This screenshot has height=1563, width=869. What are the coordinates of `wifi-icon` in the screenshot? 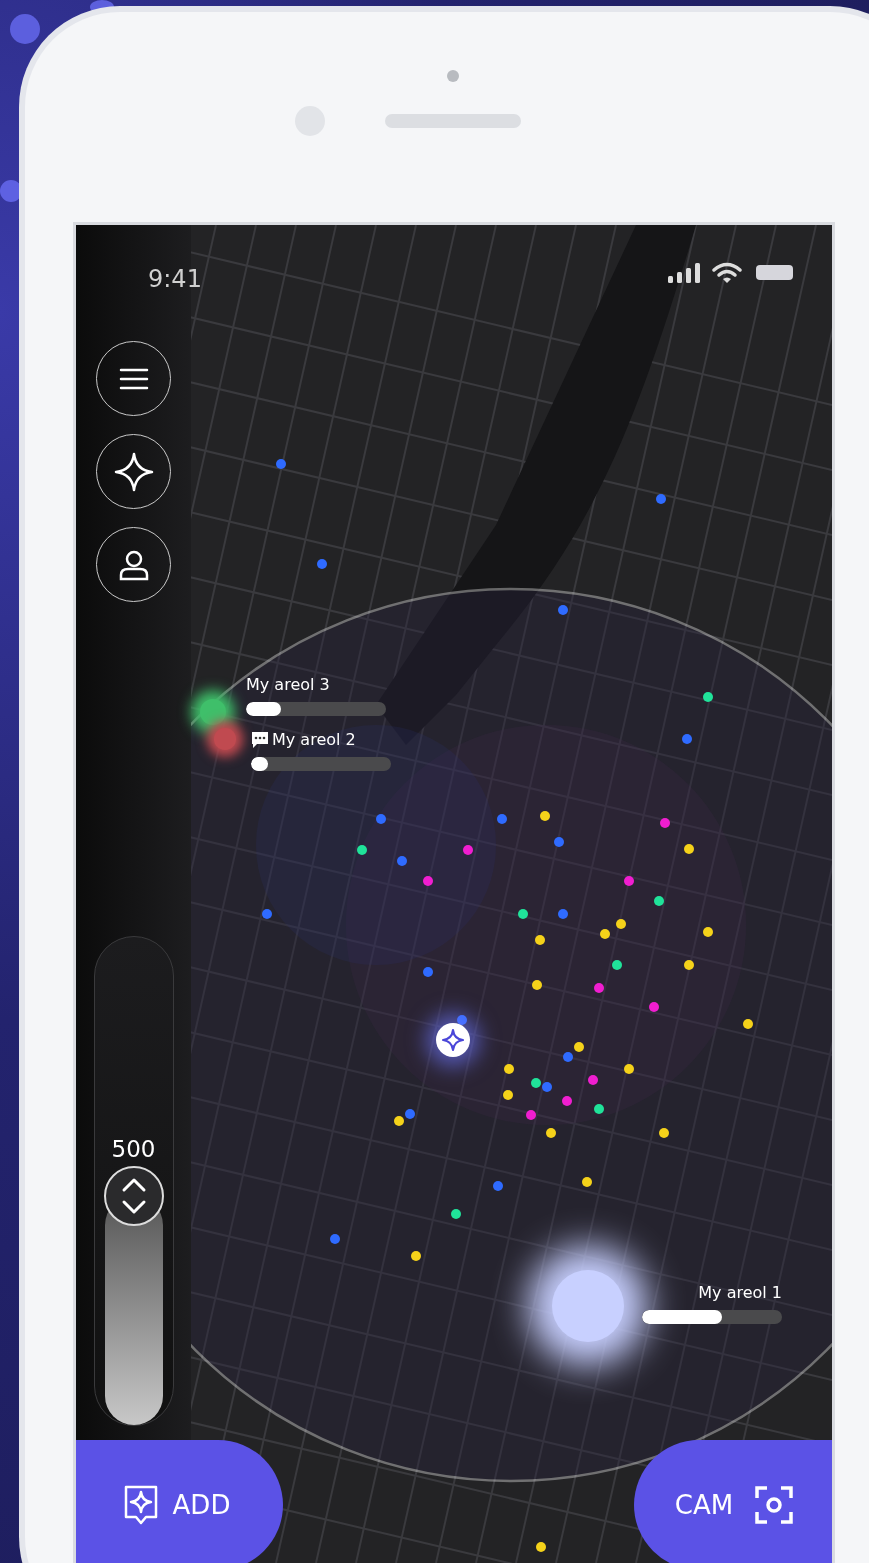 It's located at (727, 273).